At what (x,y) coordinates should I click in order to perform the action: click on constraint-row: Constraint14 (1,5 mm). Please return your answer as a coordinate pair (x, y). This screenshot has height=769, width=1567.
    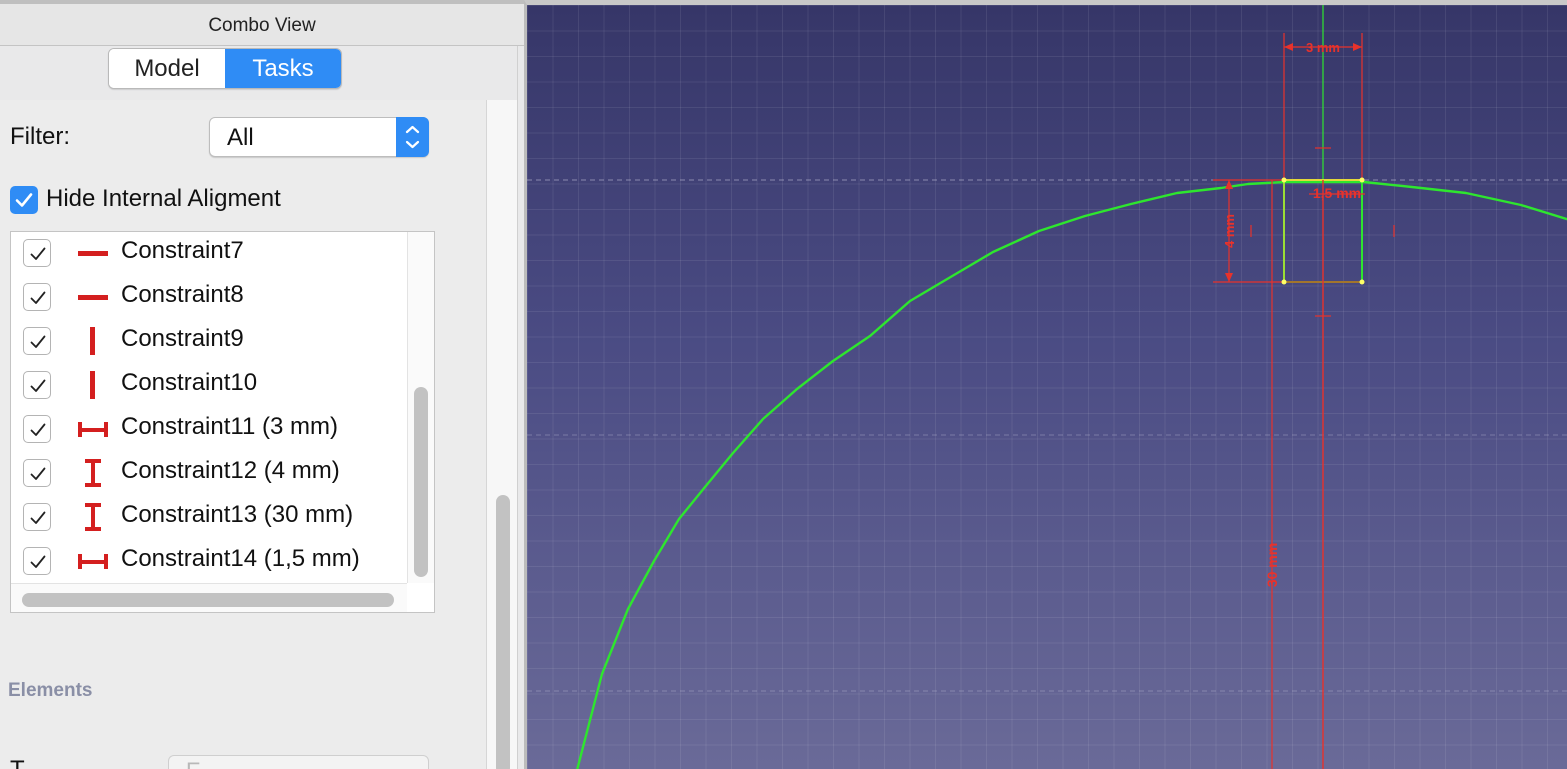
    Looking at the image, I should click on (208, 561).